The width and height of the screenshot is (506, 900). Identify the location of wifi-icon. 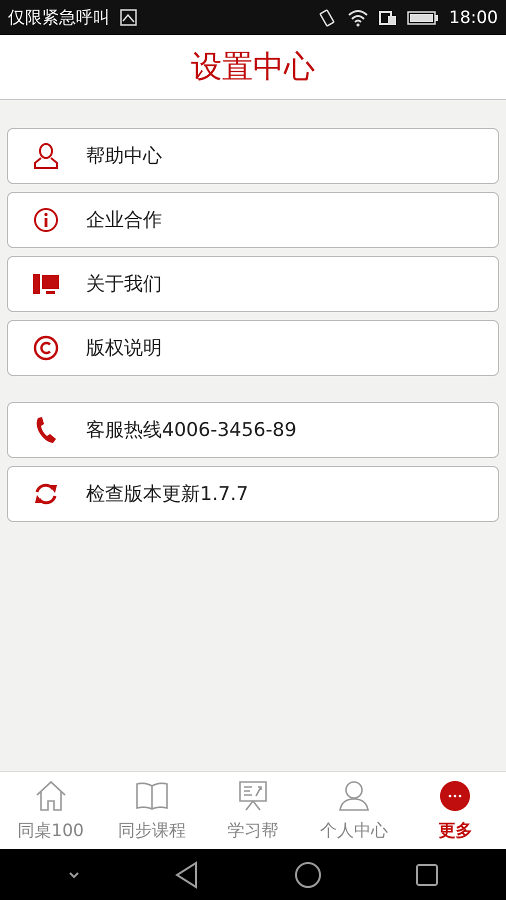
(358, 17).